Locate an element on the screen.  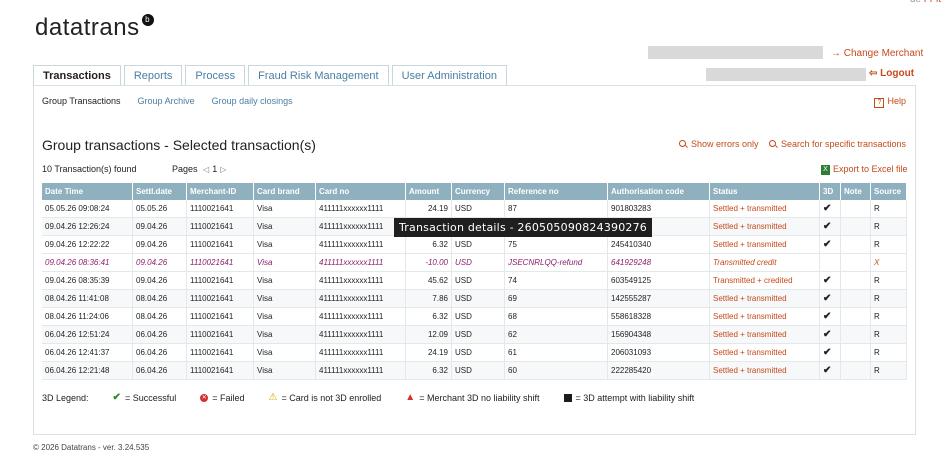
prev-page-icon: ◁ is located at coordinates (206, 169).